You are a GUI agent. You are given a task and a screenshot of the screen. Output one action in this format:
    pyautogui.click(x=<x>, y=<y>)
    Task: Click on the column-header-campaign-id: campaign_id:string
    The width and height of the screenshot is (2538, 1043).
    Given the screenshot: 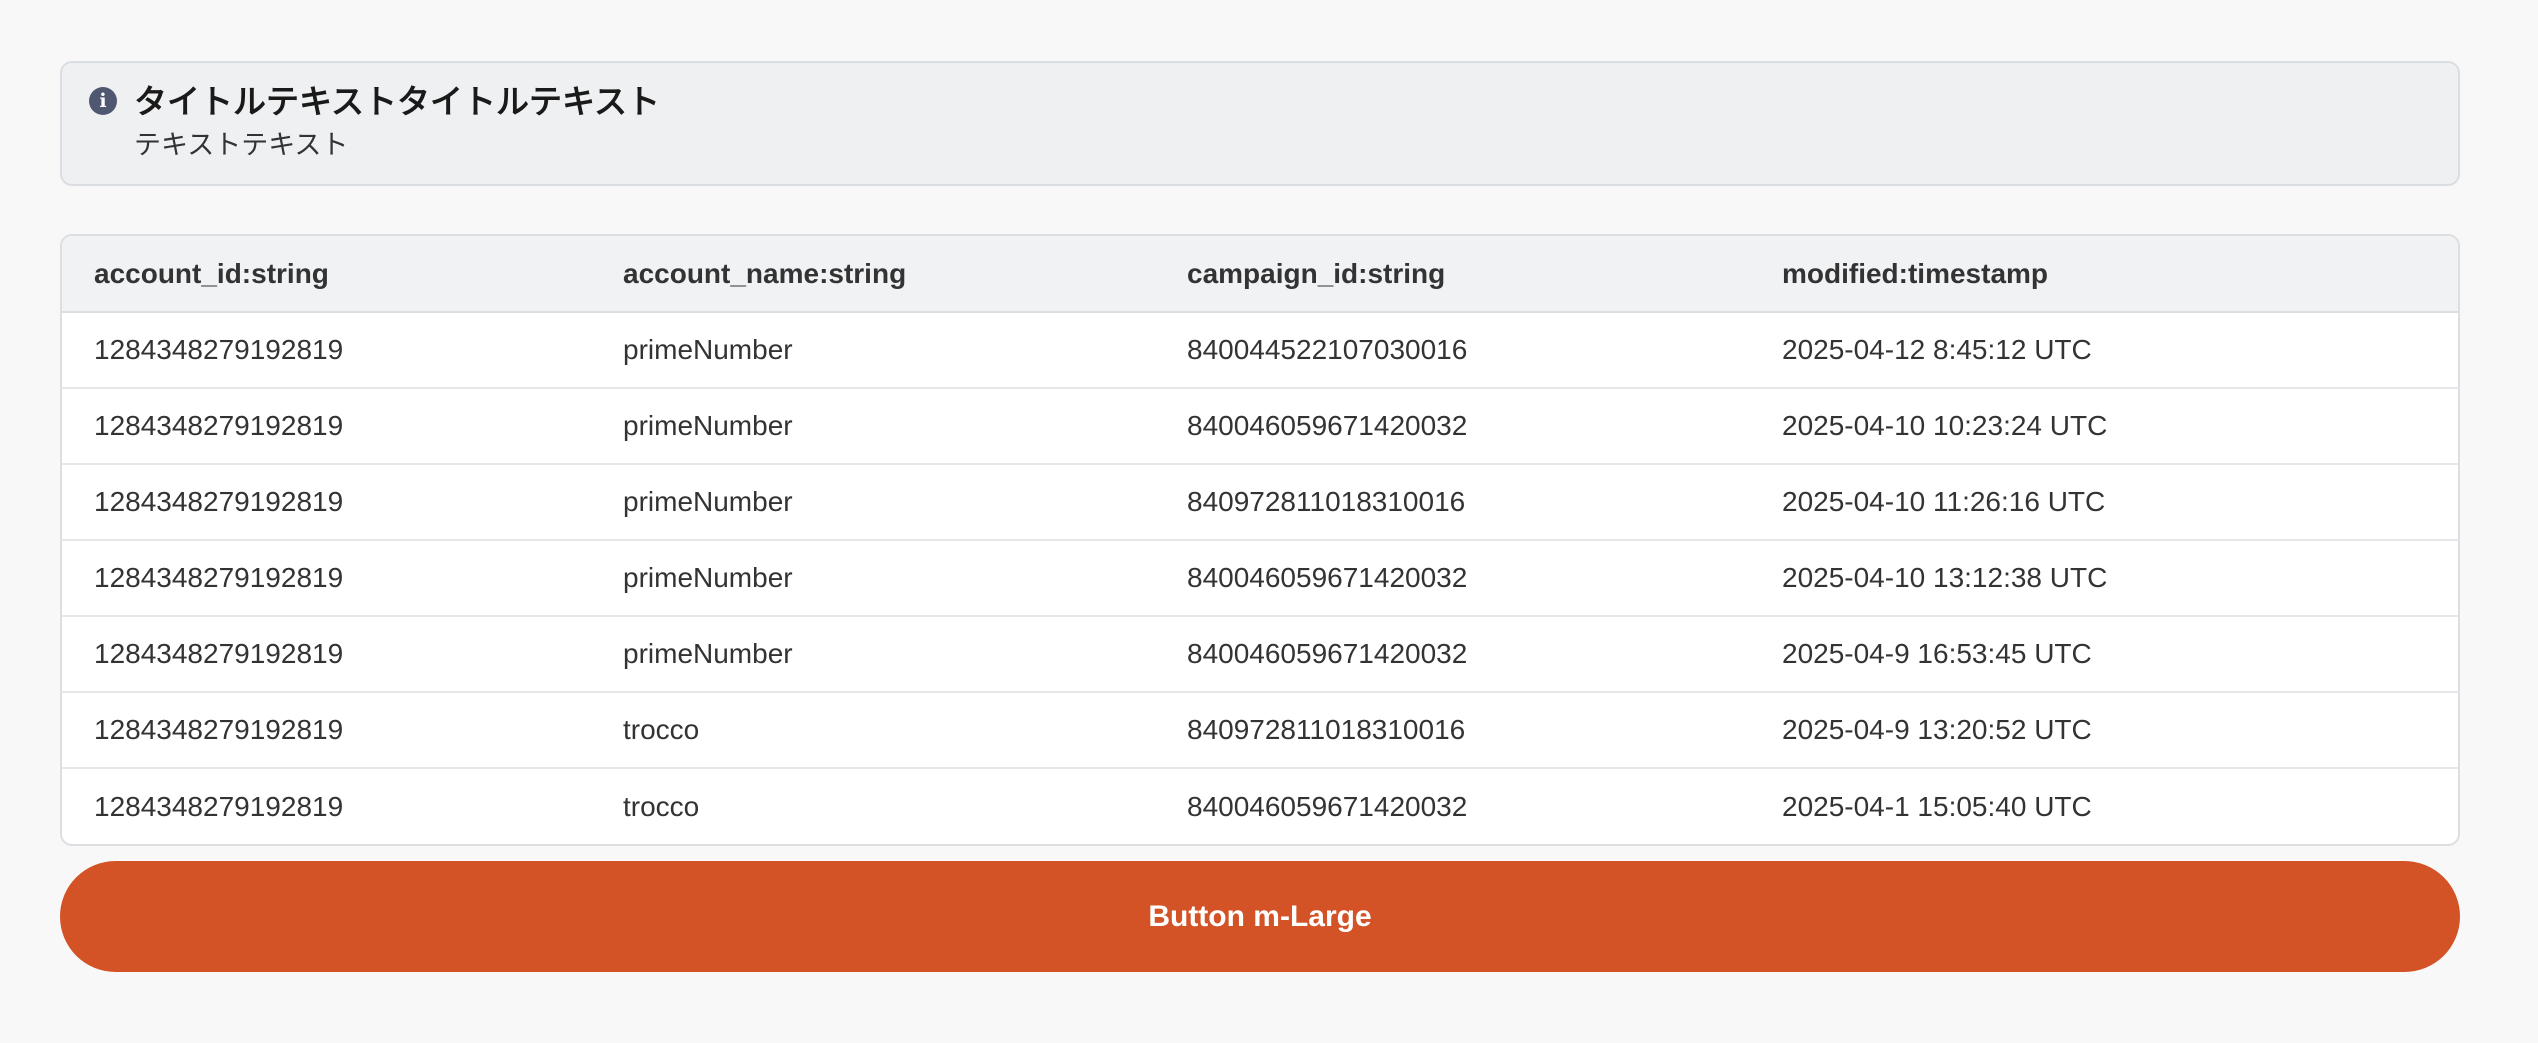 What is the action you would take?
    pyautogui.click(x=1452, y=274)
    